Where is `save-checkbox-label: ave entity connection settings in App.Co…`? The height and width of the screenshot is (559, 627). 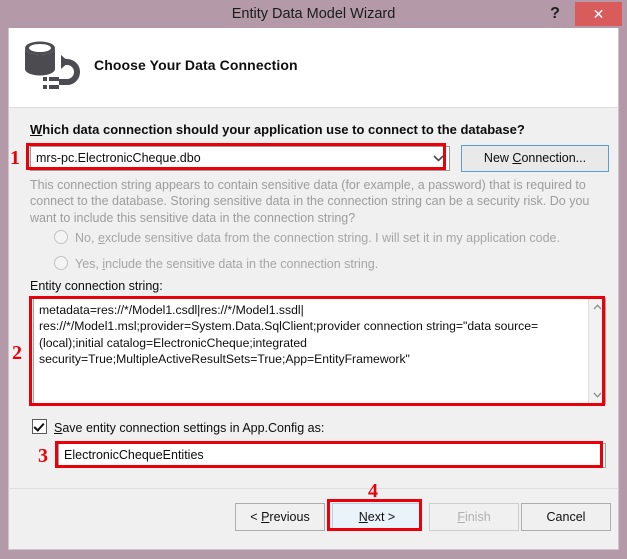 save-checkbox-label: ave entity connection settings in App.Co… is located at coordinates (193, 428).